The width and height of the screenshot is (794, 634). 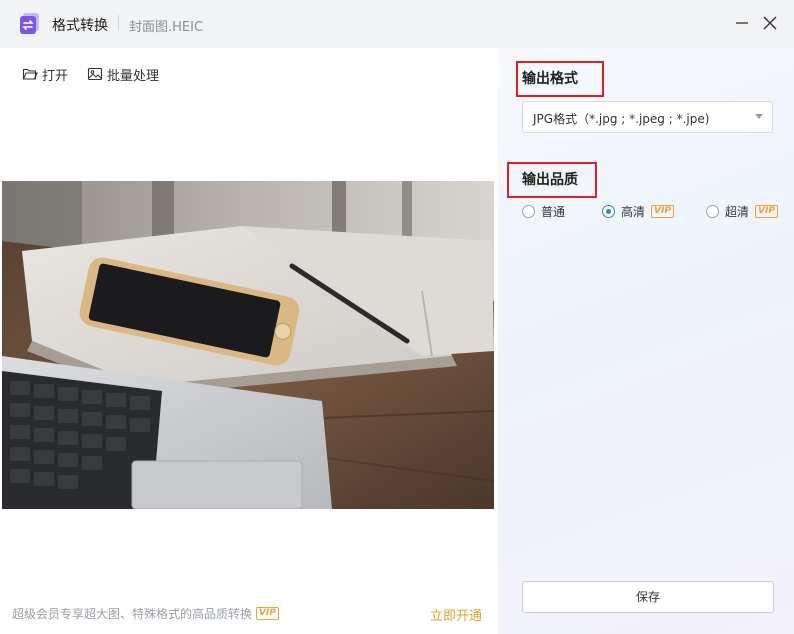 What do you see at coordinates (528, 211) in the screenshot?
I see `radio-normal` at bounding box center [528, 211].